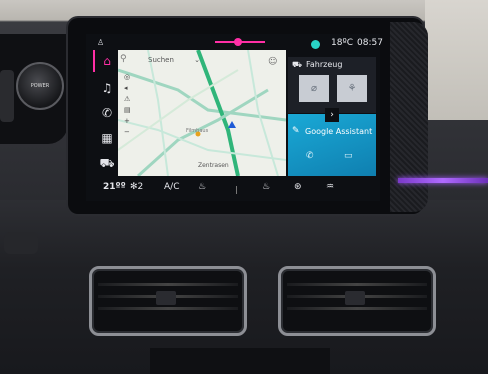  I want to click on status-indicator, so click(315, 44).